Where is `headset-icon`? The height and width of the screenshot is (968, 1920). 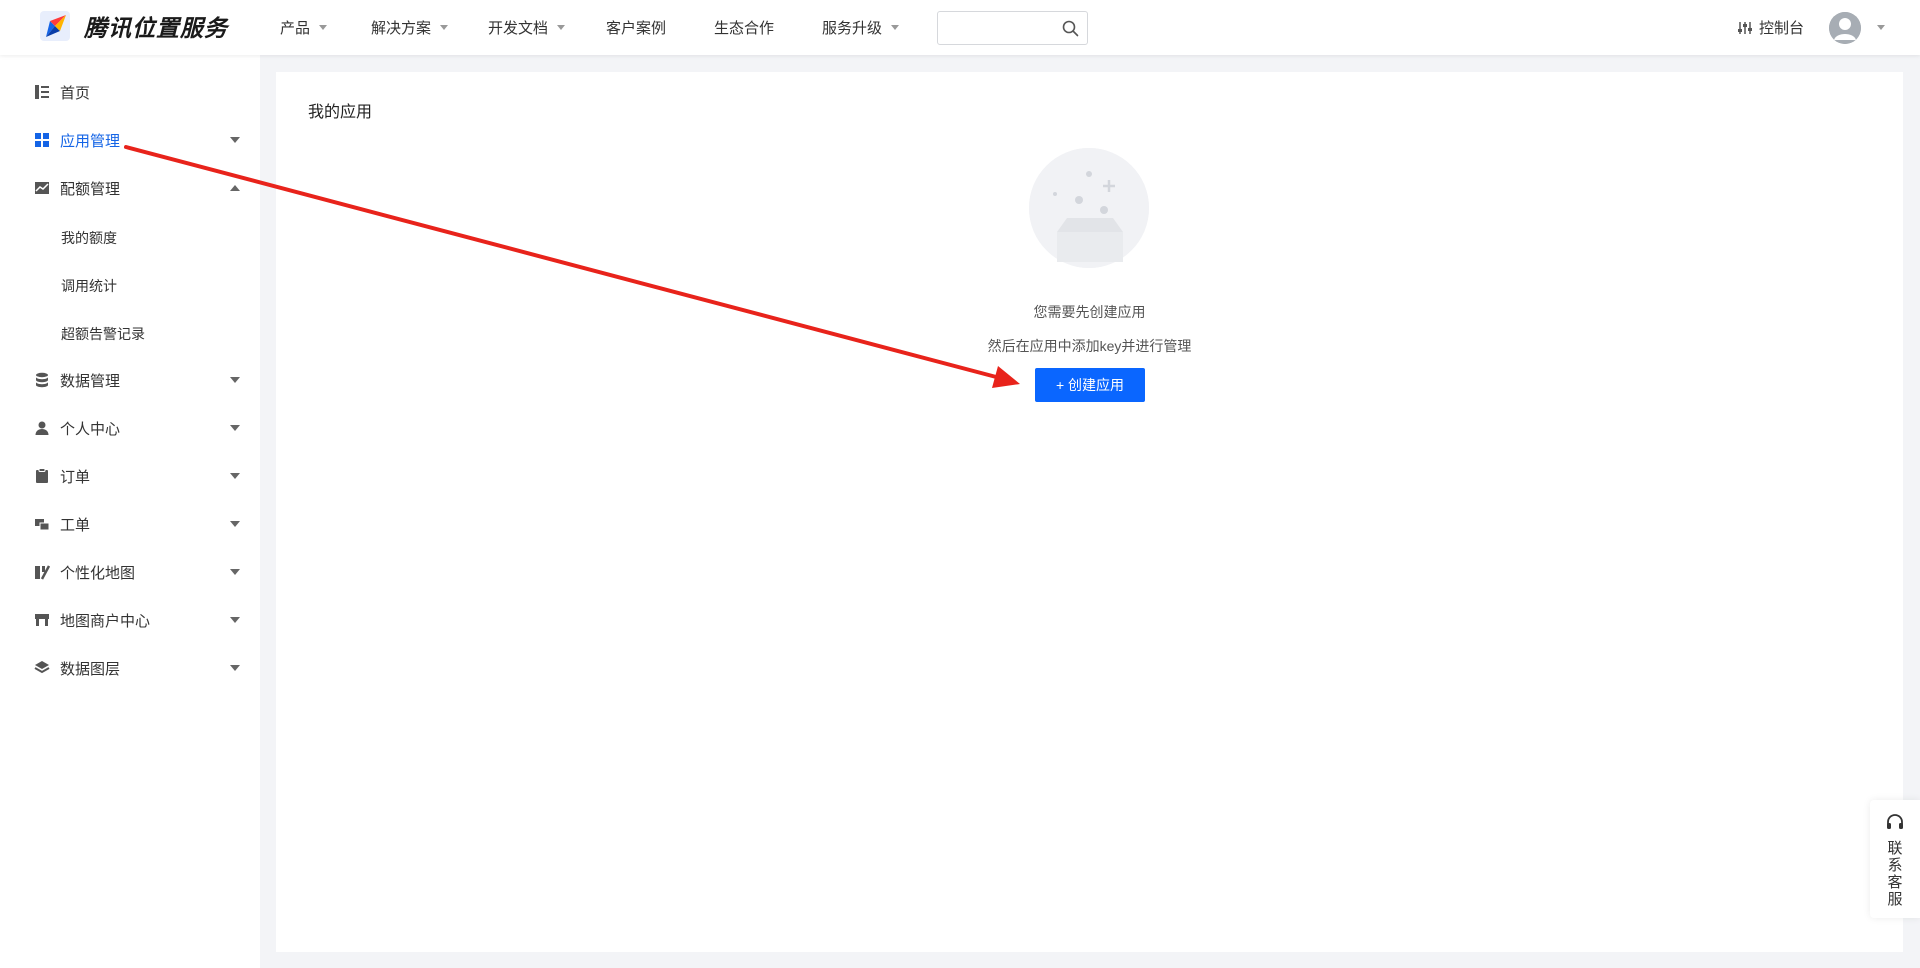
headset-icon is located at coordinates (1895, 821).